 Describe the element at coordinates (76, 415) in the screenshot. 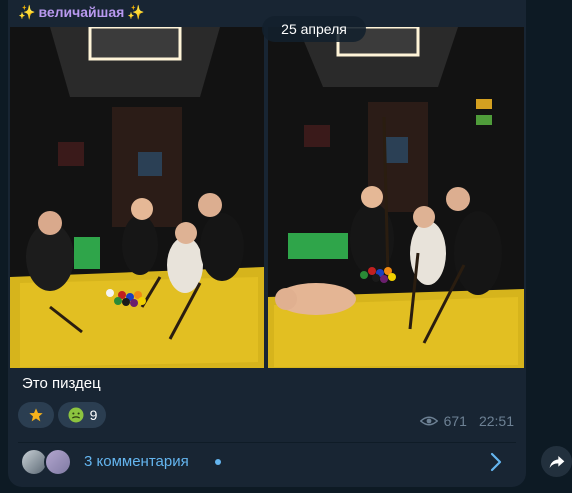

I see `nauseated-face-icon` at that location.